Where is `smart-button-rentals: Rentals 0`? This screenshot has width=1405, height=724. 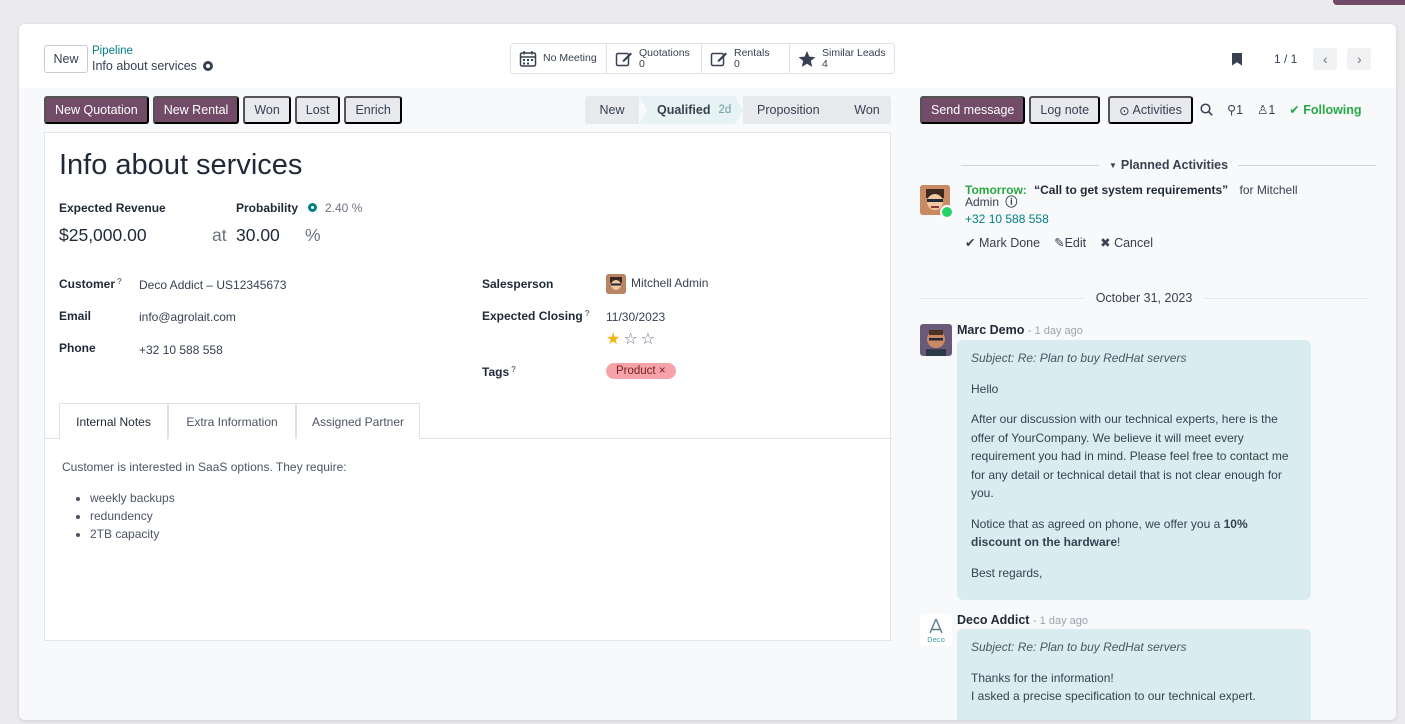 smart-button-rentals: Rentals 0 is located at coordinates (746, 58).